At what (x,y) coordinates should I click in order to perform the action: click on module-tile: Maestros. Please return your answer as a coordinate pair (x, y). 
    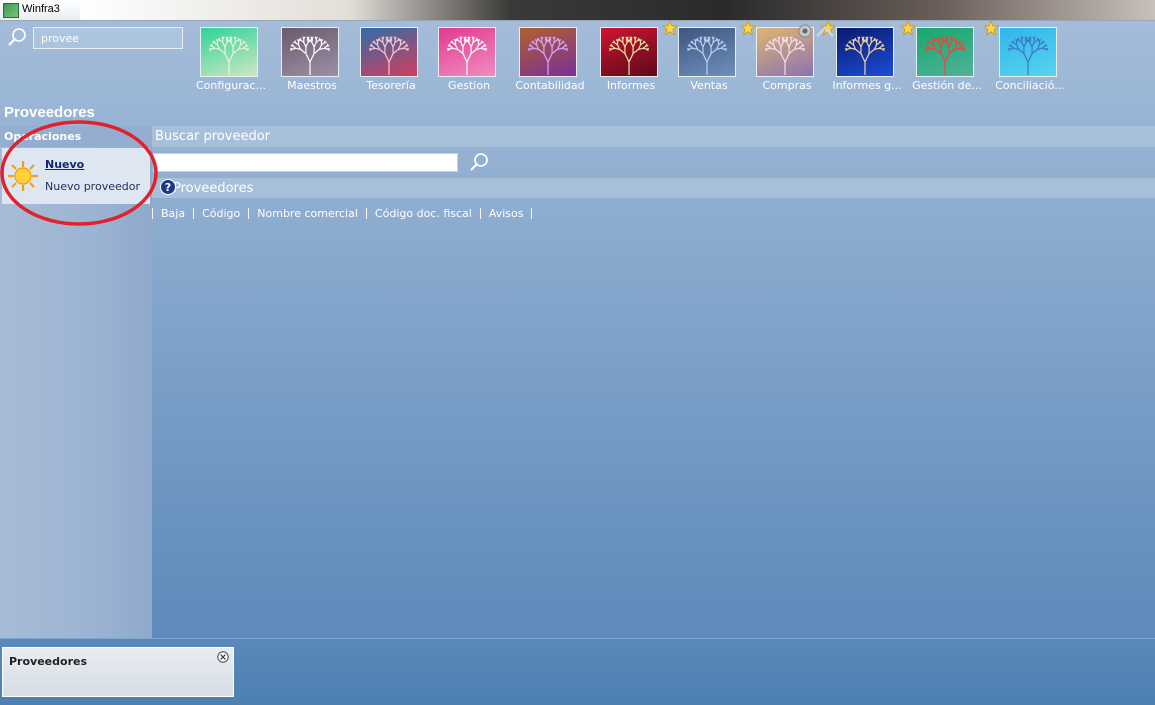
    Looking at the image, I should click on (312, 62).